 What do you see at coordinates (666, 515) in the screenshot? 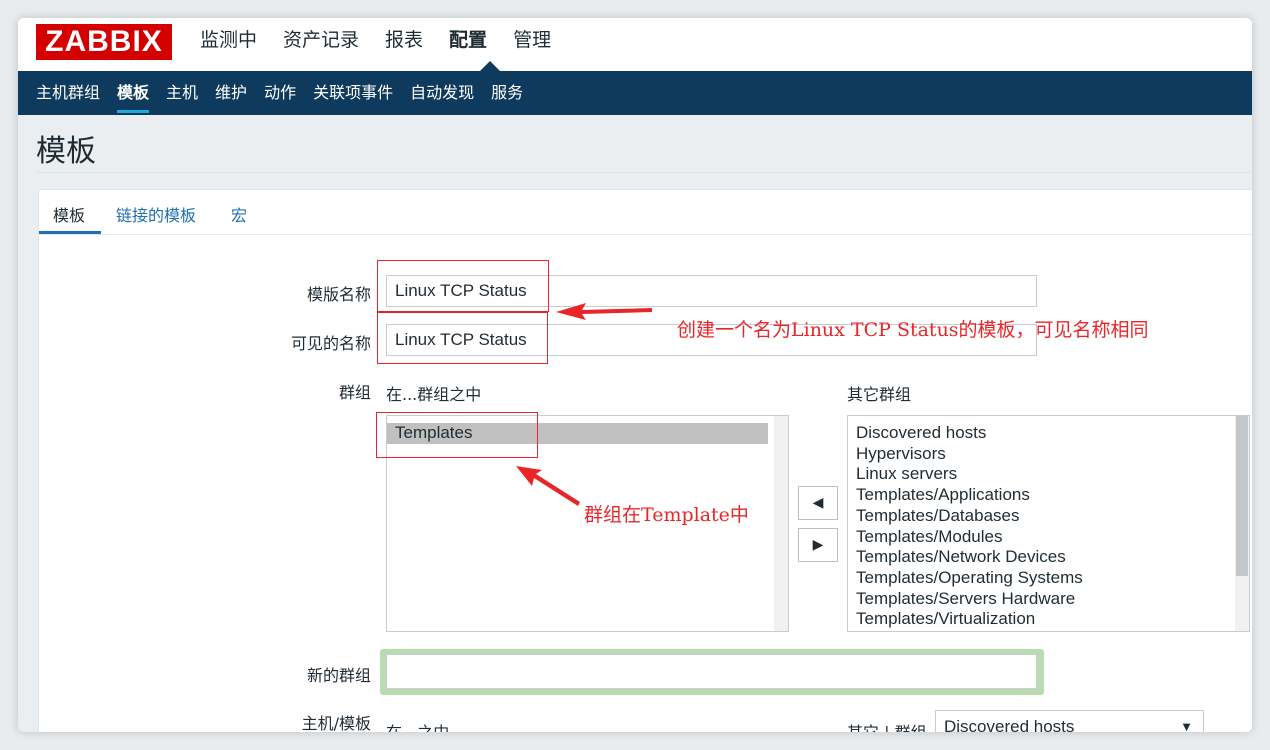
I see `group-annotation: 群组在Template中` at bounding box center [666, 515].